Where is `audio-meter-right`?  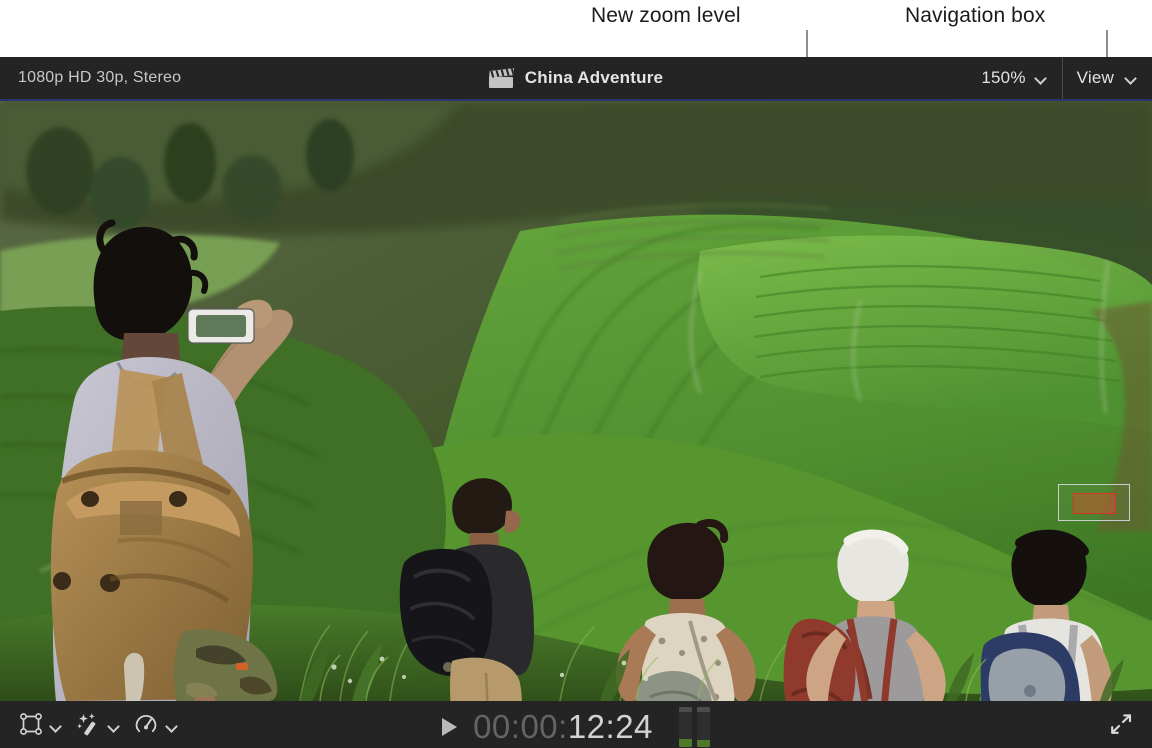
audio-meter-right is located at coordinates (703, 726).